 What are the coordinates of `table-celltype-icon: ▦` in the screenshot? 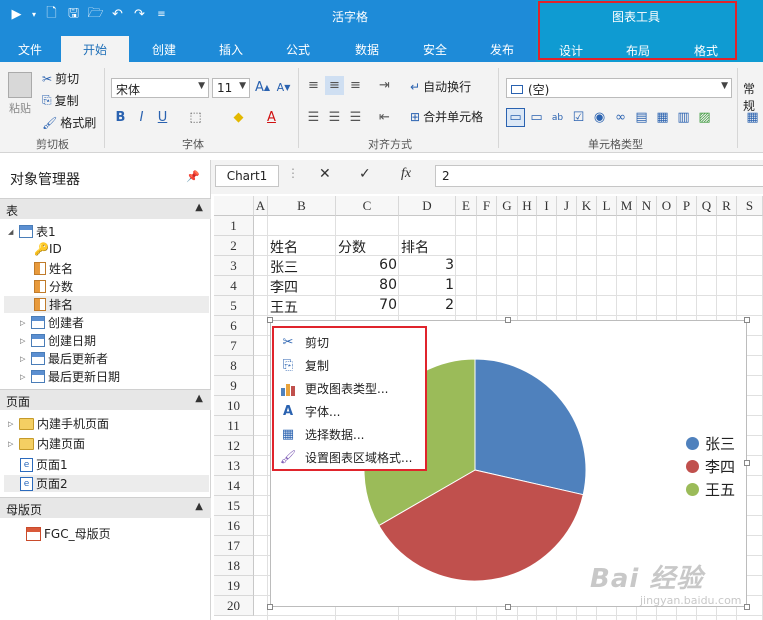 It's located at (662, 117).